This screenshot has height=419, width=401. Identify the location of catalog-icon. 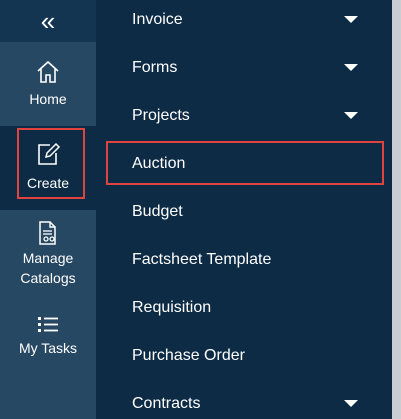
(47, 233).